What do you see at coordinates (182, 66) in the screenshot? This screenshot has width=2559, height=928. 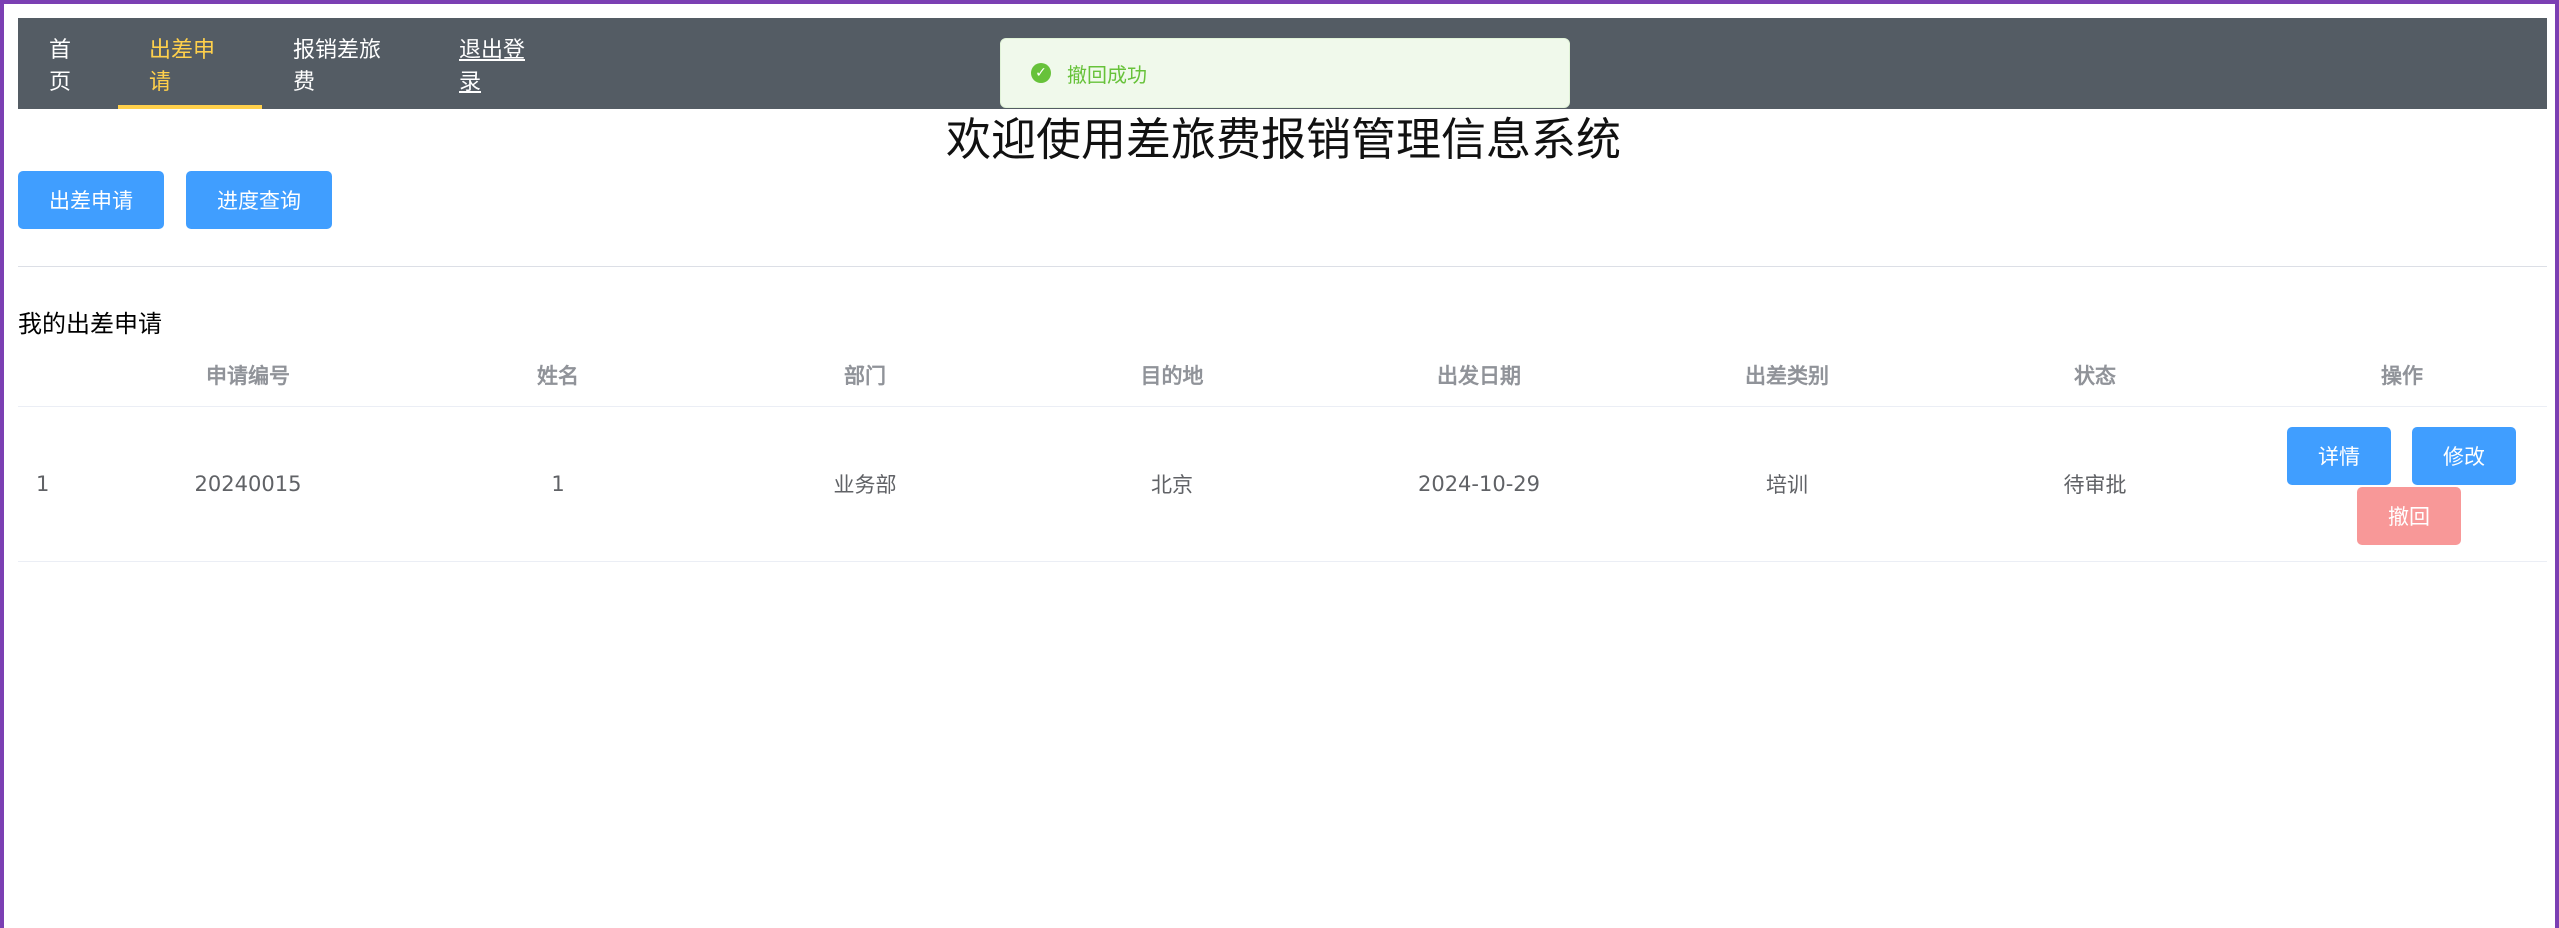 I see `nav-item-travel-application-label: 出差申请` at bounding box center [182, 66].